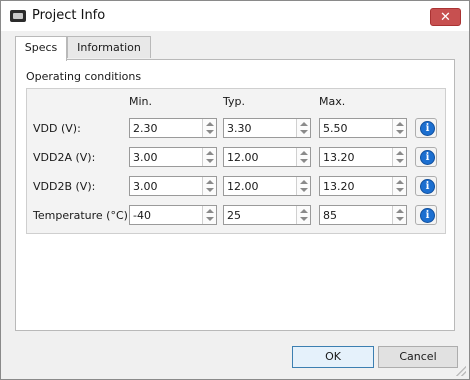  Describe the element at coordinates (333, 357) in the screenshot. I see `ok-button: OK` at that location.